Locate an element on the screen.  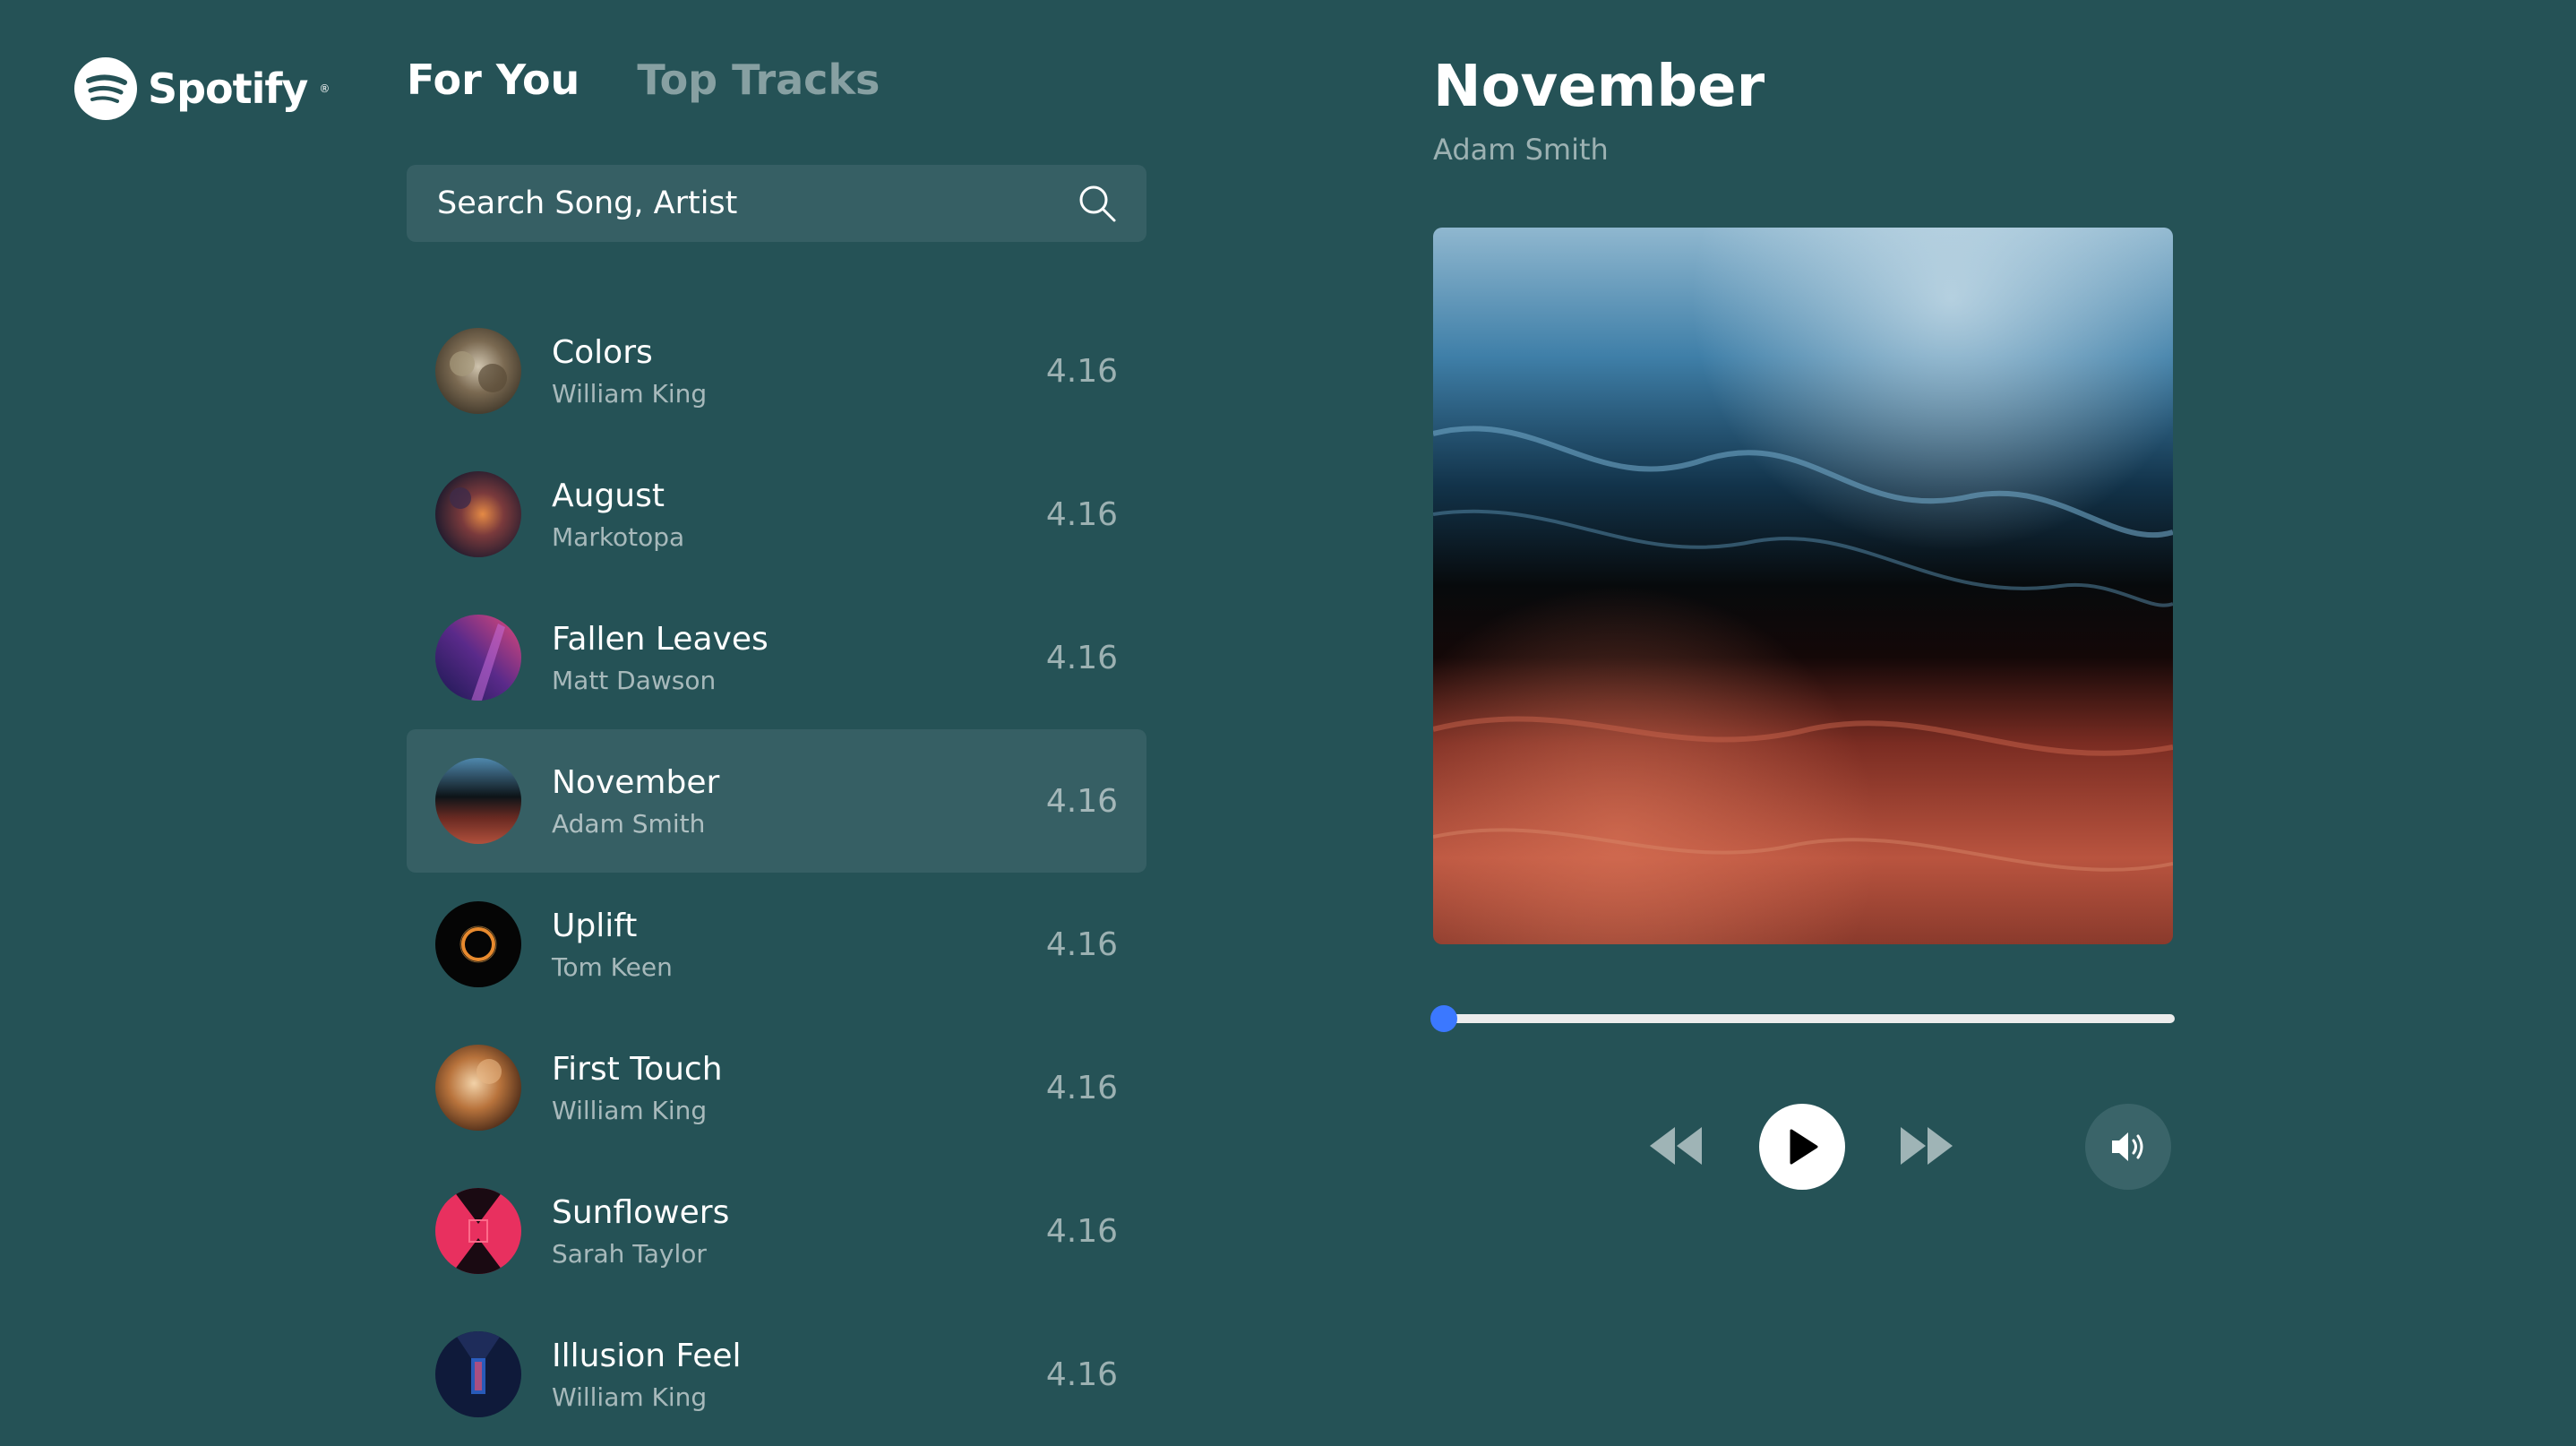
play-button is located at coordinates (1802, 1147).